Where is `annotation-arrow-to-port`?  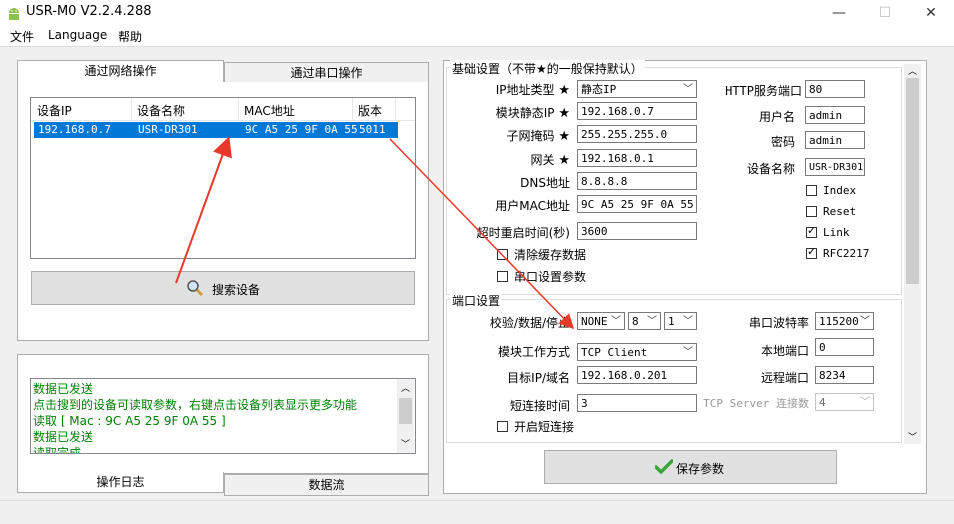 annotation-arrow-to-port is located at coordinates (482, 234).